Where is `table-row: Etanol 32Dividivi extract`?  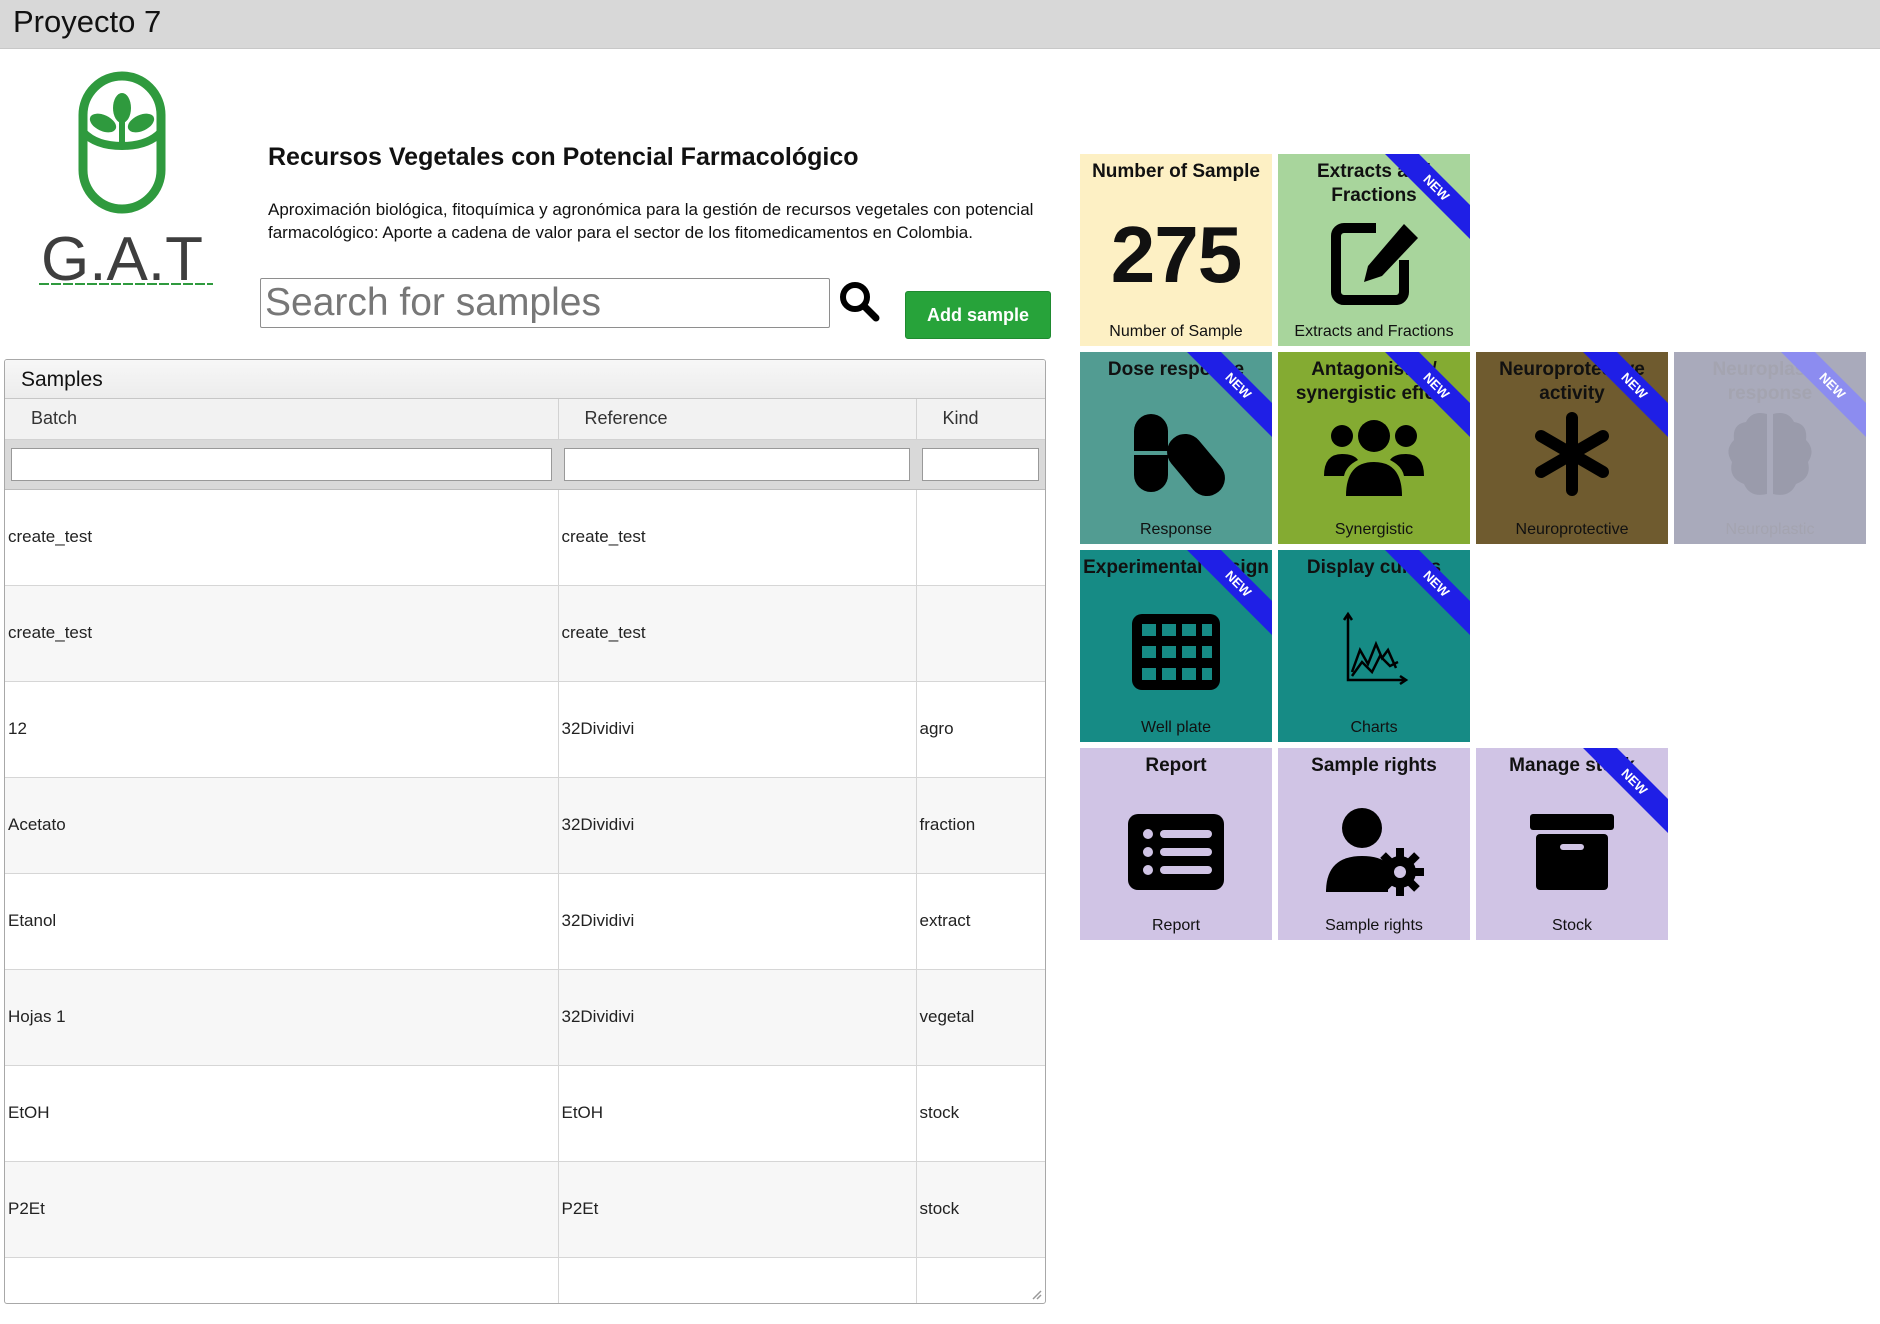
table-row: Etanol 32Dividivi extract is located at coordinates (525, 921).